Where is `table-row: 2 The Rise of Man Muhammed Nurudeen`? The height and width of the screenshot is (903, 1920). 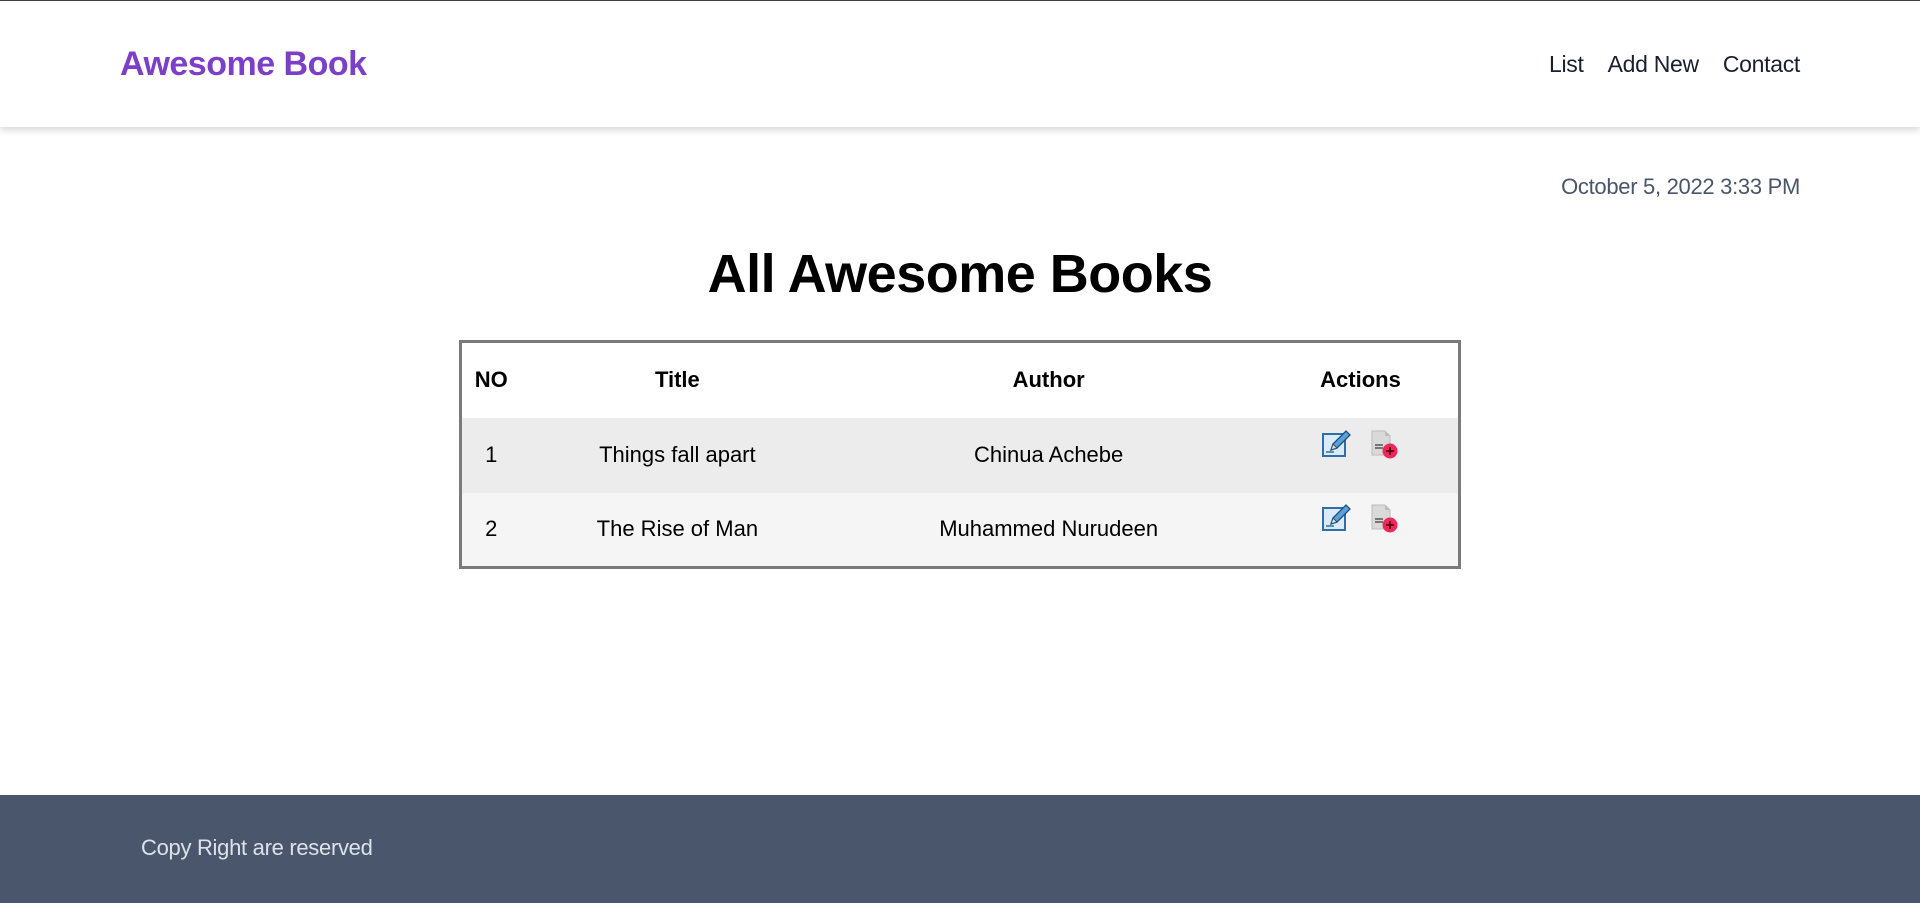
table-row: 2 The Rise of Man Muhammed Nurudeen is located at coordinates (960, 530).